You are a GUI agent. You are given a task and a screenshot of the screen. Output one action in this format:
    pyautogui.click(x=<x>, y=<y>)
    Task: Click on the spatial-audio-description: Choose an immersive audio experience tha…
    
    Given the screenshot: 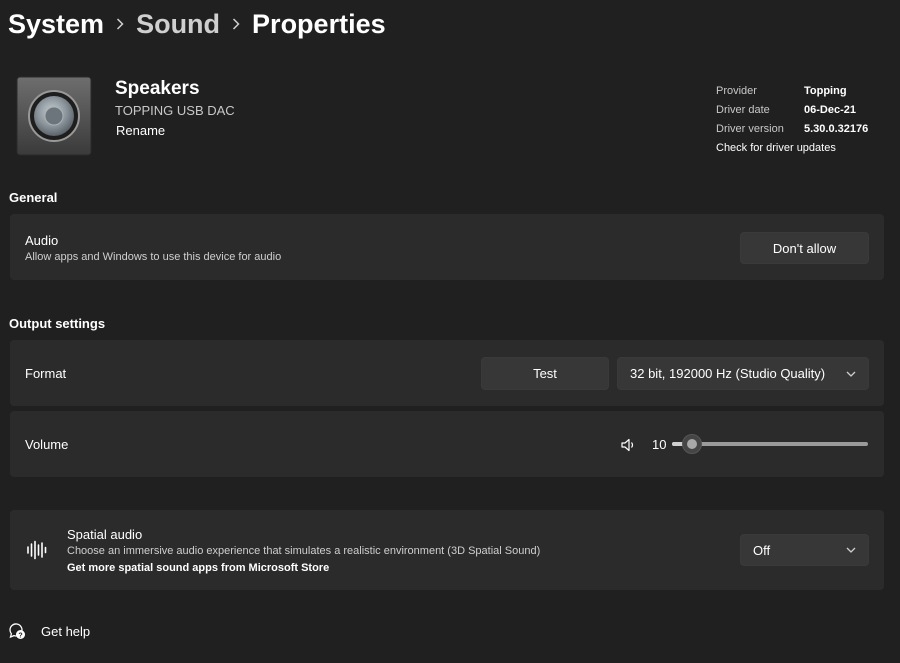 What is the action you would take?
    pyautogui.click(x=304, y=551)
    